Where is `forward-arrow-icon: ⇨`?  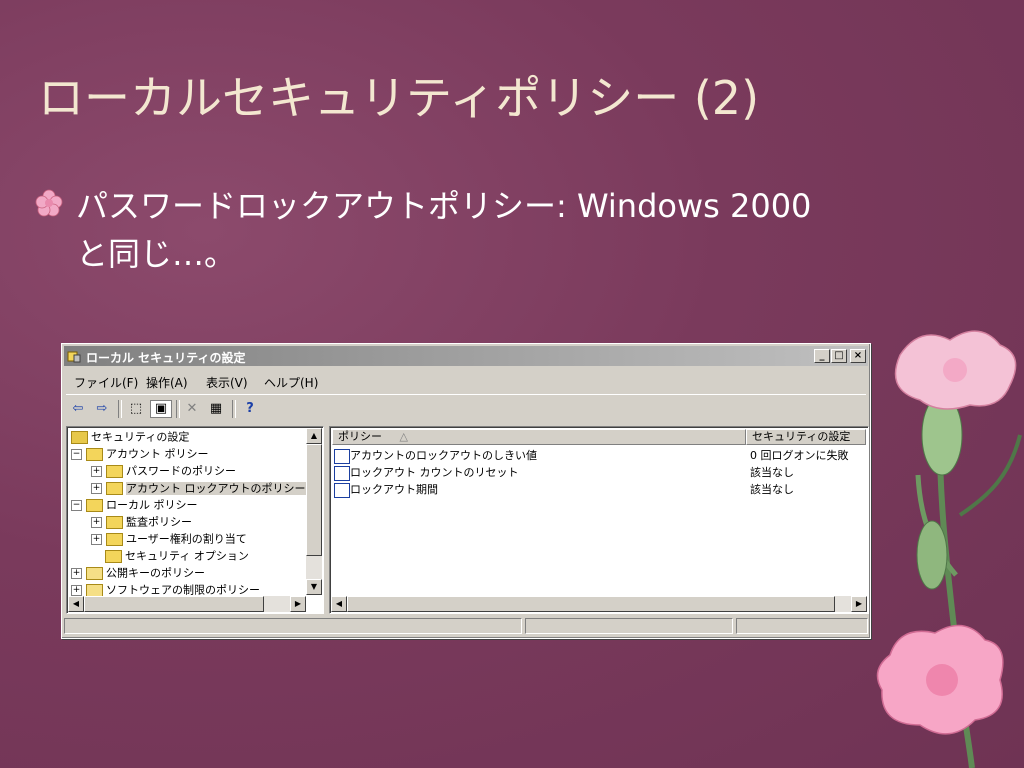
forward-arrow-icon: ⇨ is located at coordinates (102, 409).